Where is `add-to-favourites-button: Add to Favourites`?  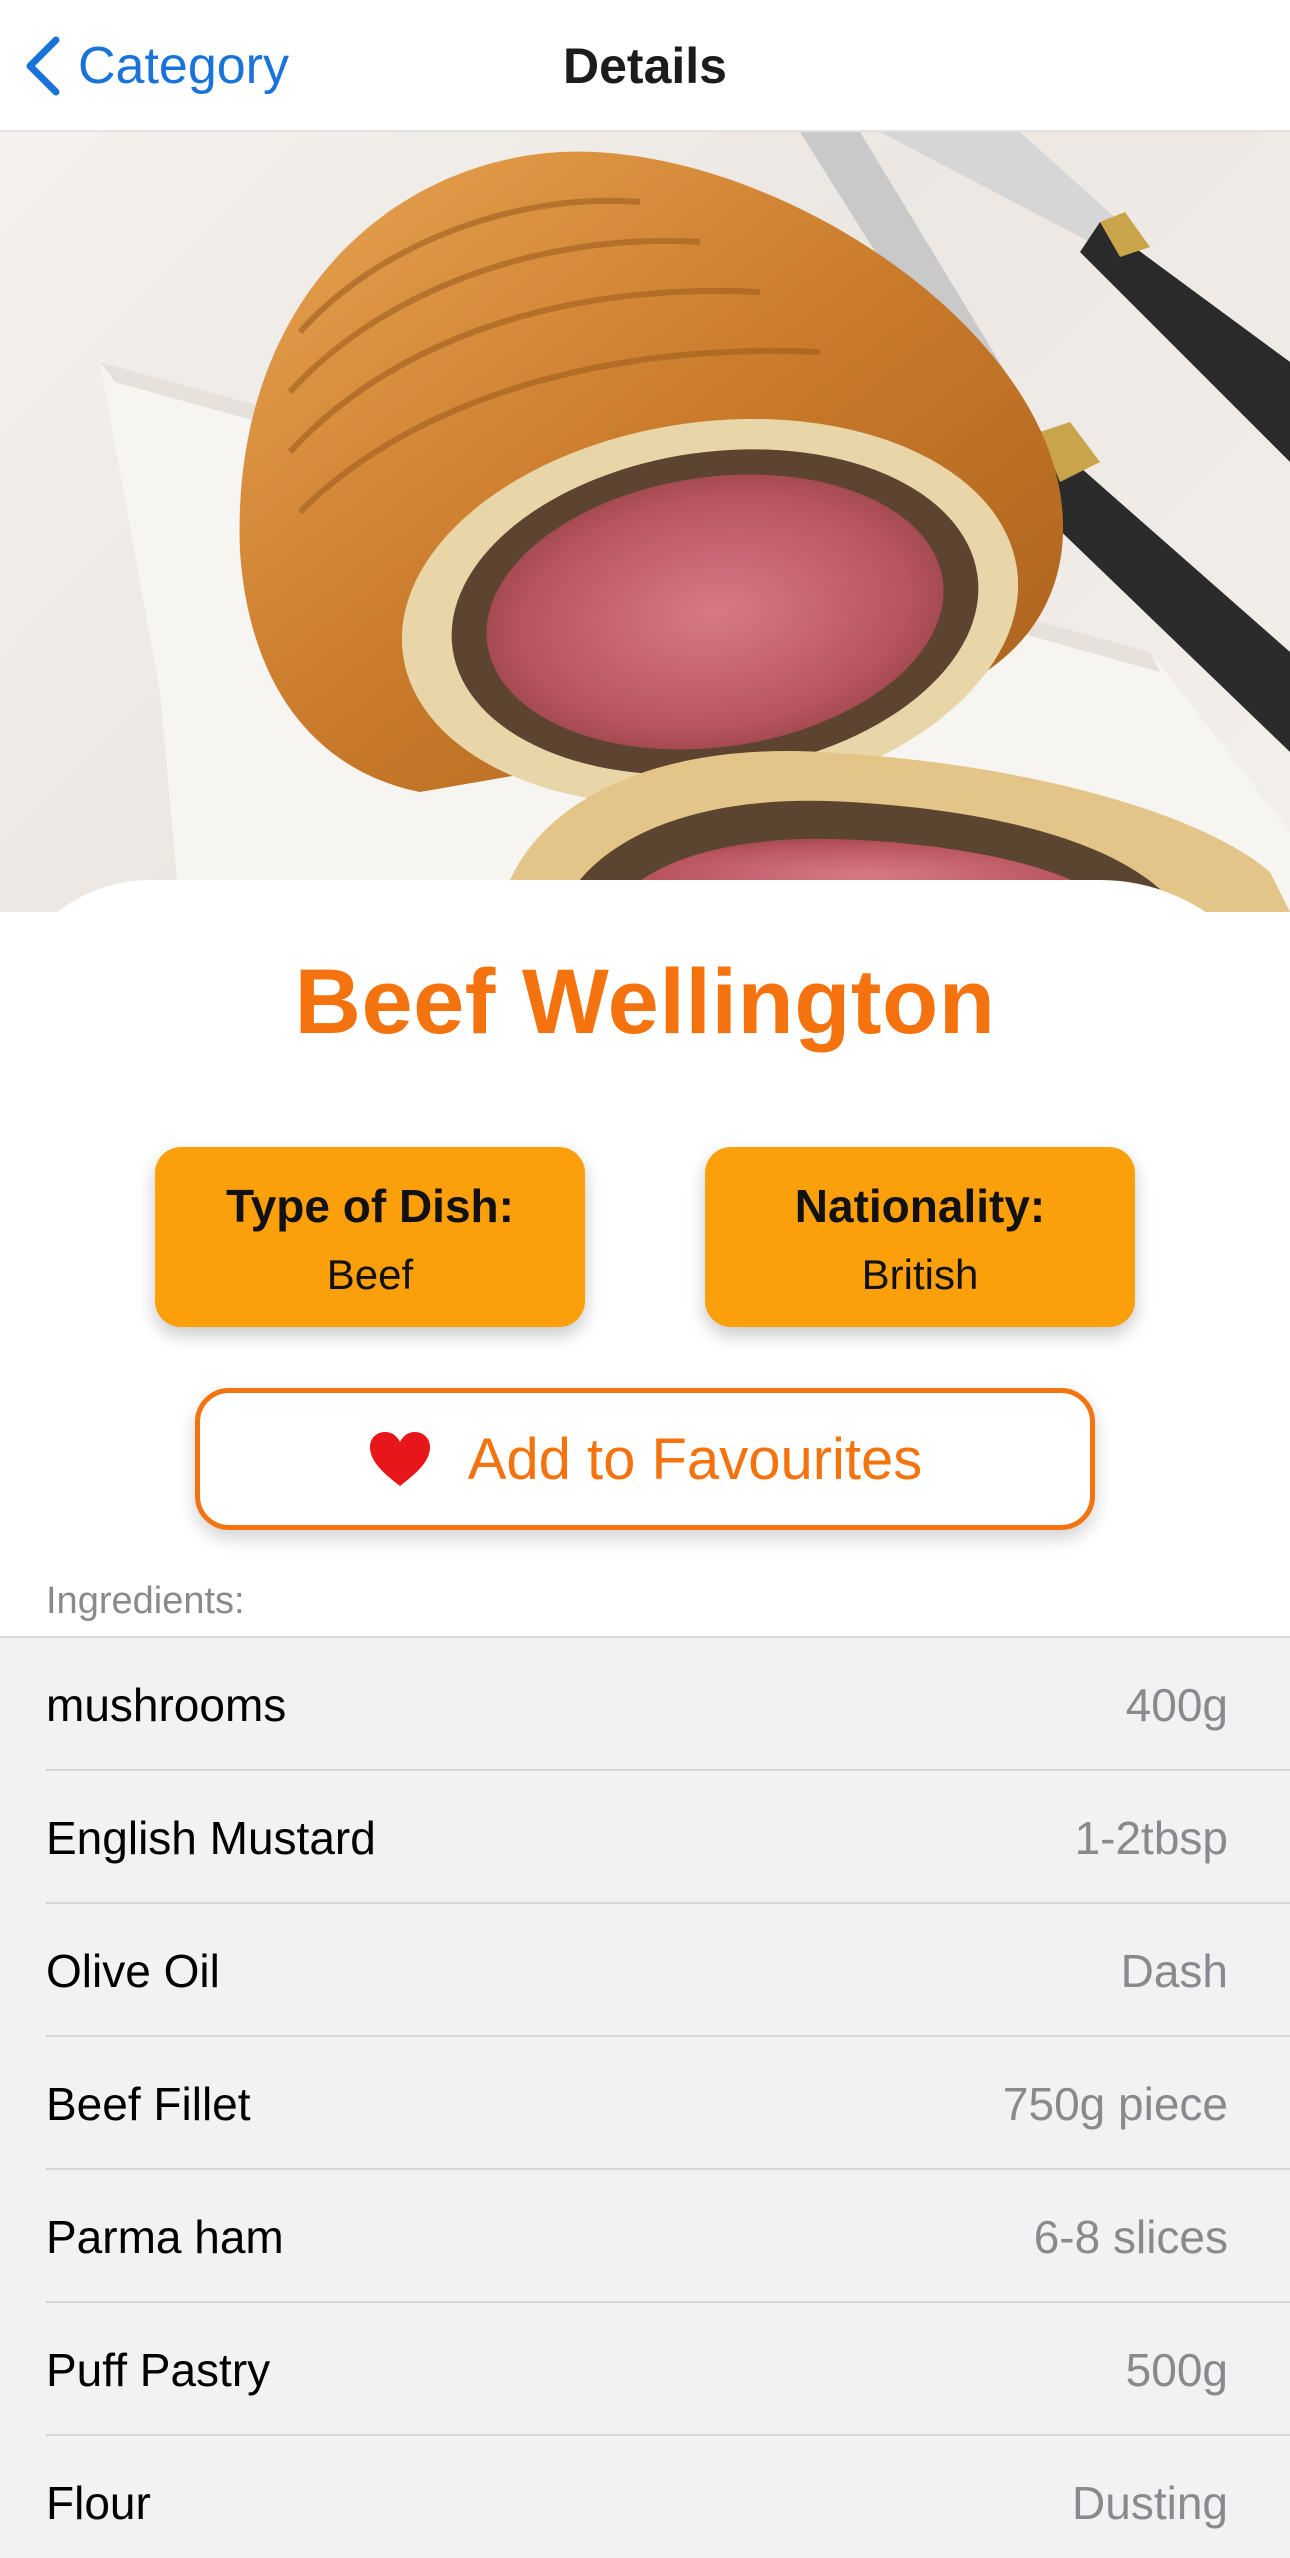 add-to-favourites-button: Add to Favourites is located at coordinates (645, 1459).